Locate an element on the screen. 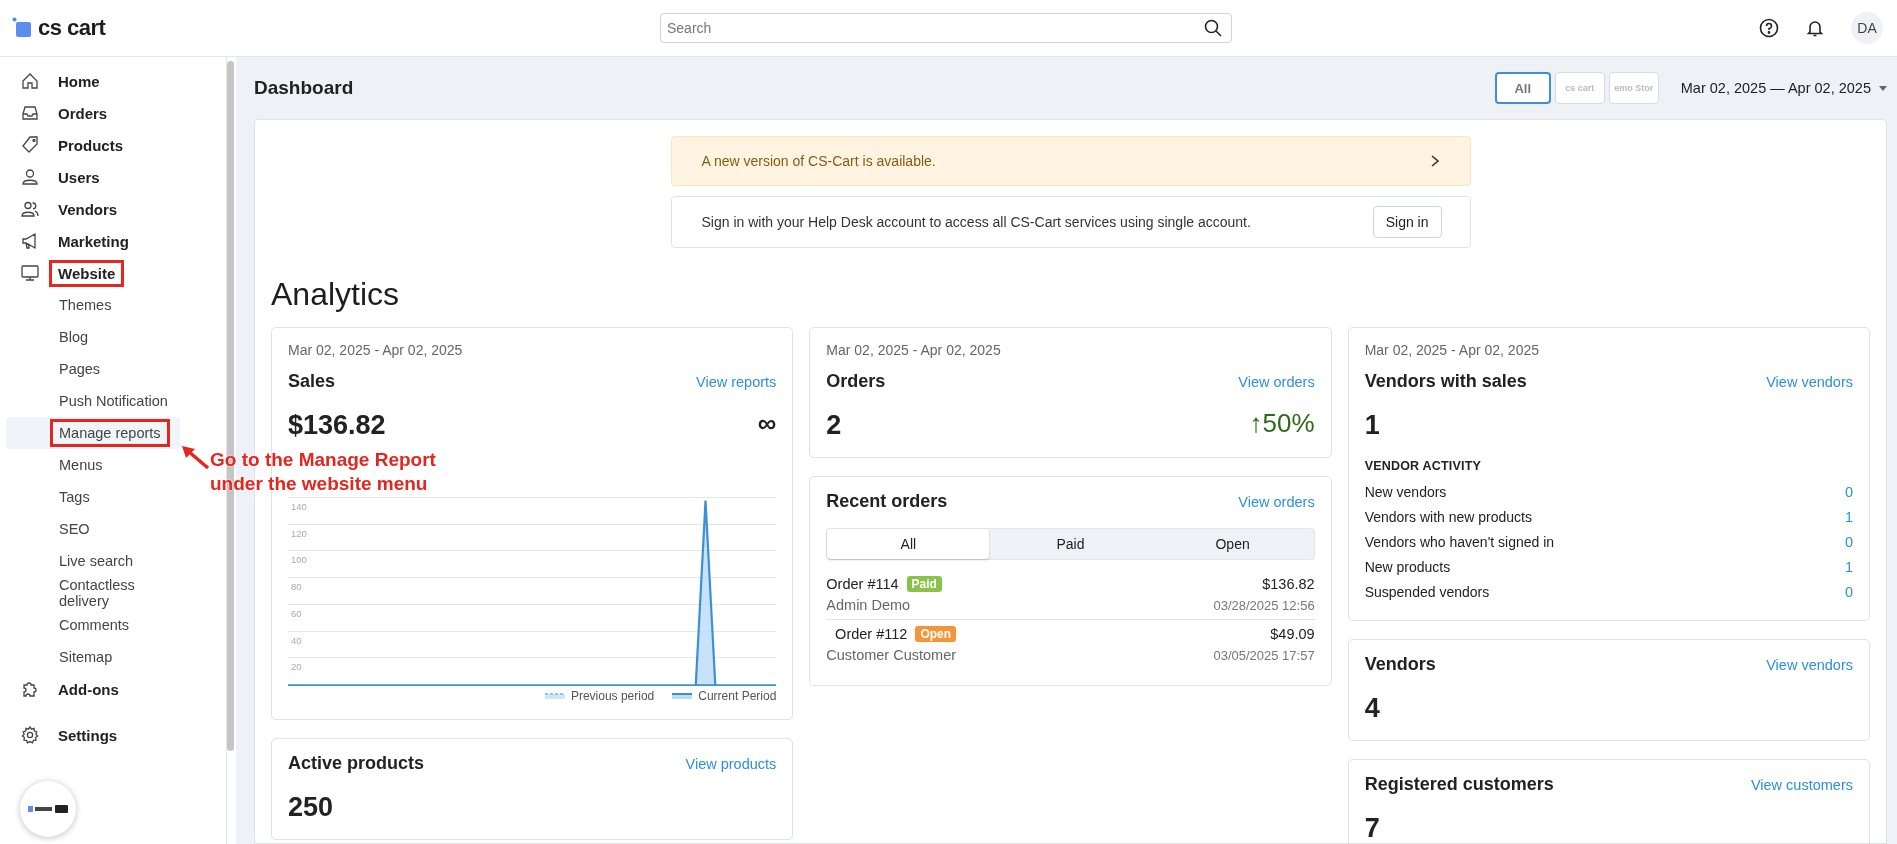 The image size is (1897, 844). sidebar-item: Home is located at coordinates (79, 81).